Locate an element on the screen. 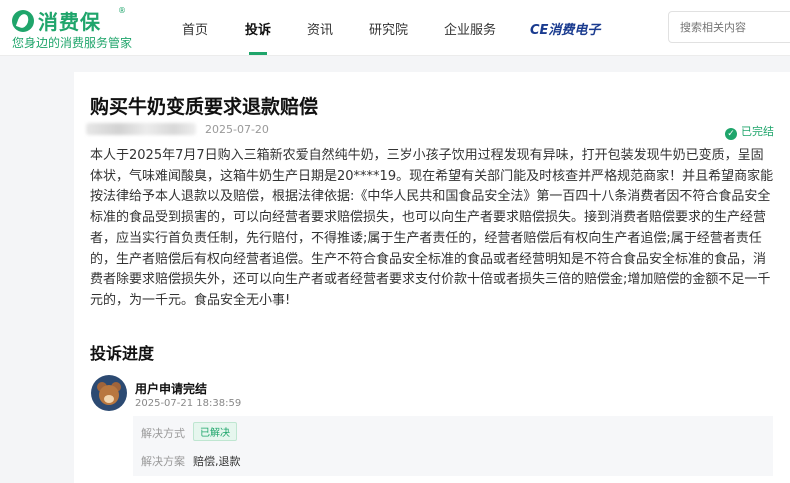 This screenshot has width=790, height=483. bear-snout is located at coordinates (109, 399).